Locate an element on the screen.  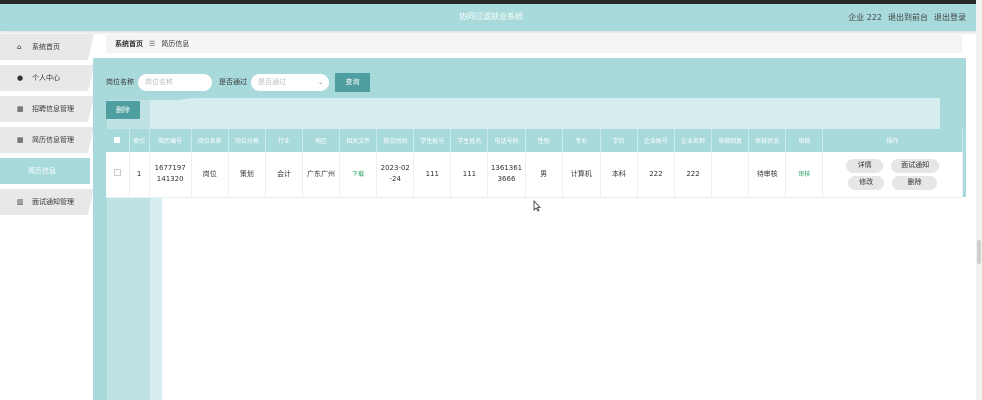
cell-position: 岗位 is located at coordinates (210, 175).